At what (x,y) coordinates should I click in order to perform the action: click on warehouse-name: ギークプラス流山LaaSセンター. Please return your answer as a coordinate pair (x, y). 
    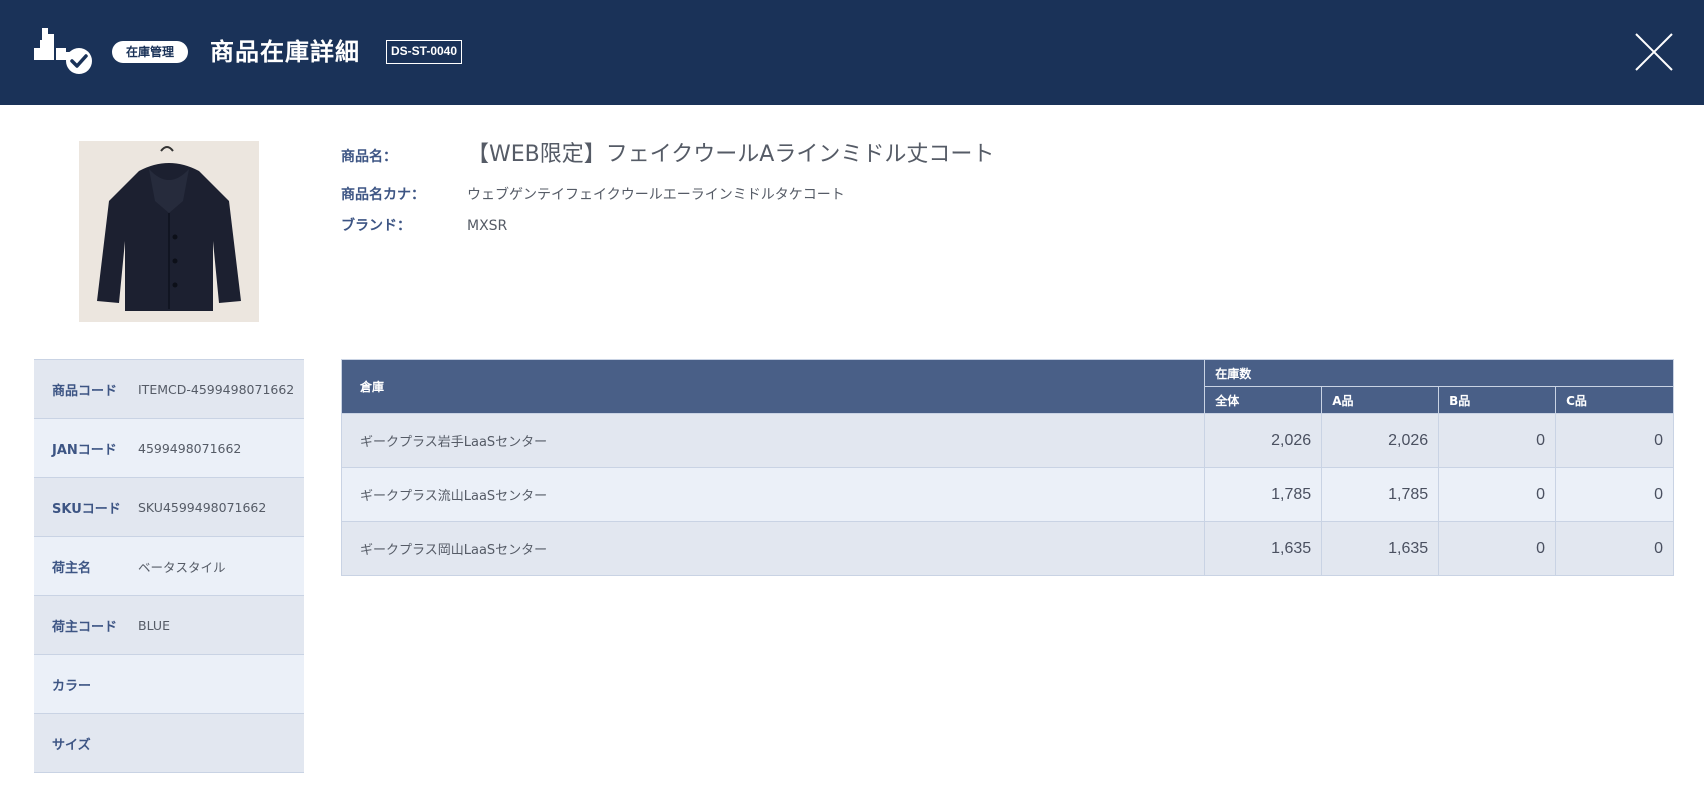
    Looking at the image, I should click on (773, 494).